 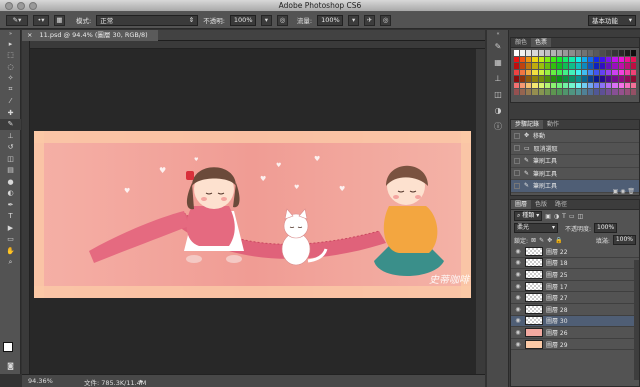 I want to click on zoom-tool-icon: ⌕, so click(x=10, y=263).